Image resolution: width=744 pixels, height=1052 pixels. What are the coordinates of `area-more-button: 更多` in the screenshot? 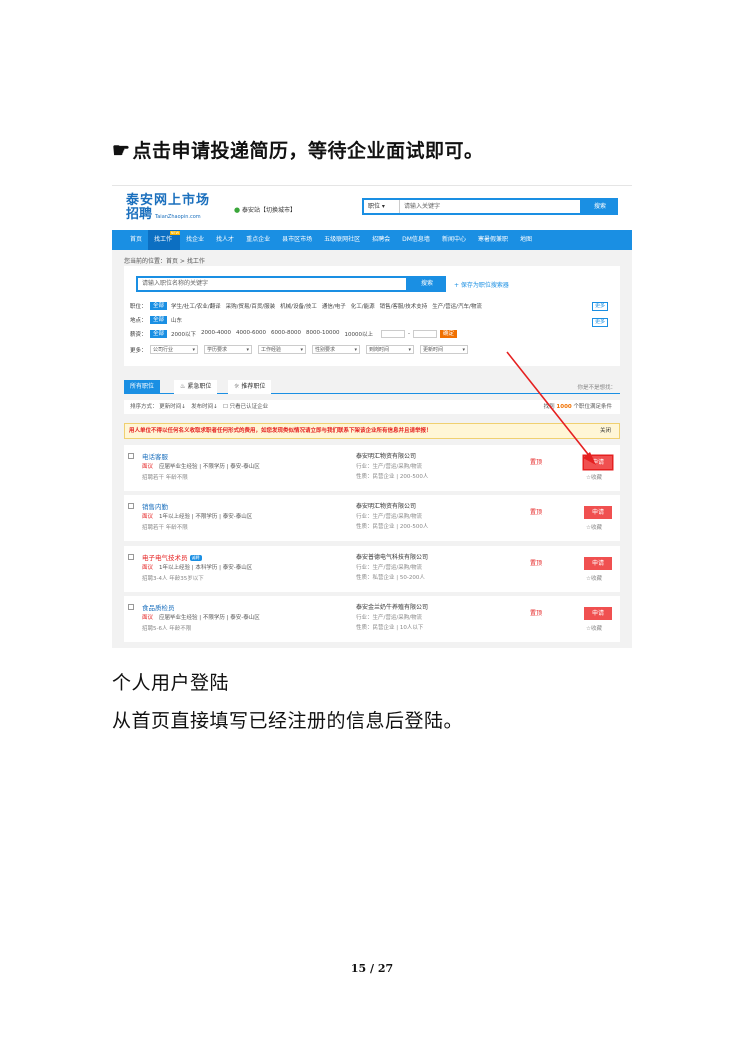 It's located at (599, 322).